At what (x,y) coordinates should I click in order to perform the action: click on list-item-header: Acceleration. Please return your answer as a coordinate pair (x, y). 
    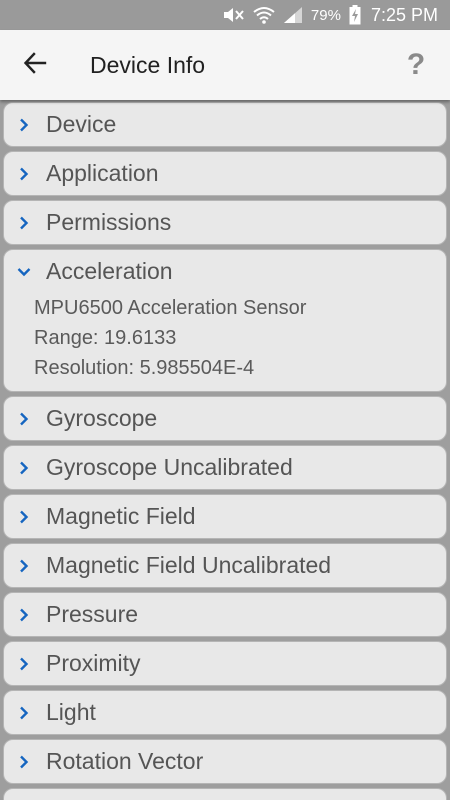
    Looking at the image, I should click on (225, 271).